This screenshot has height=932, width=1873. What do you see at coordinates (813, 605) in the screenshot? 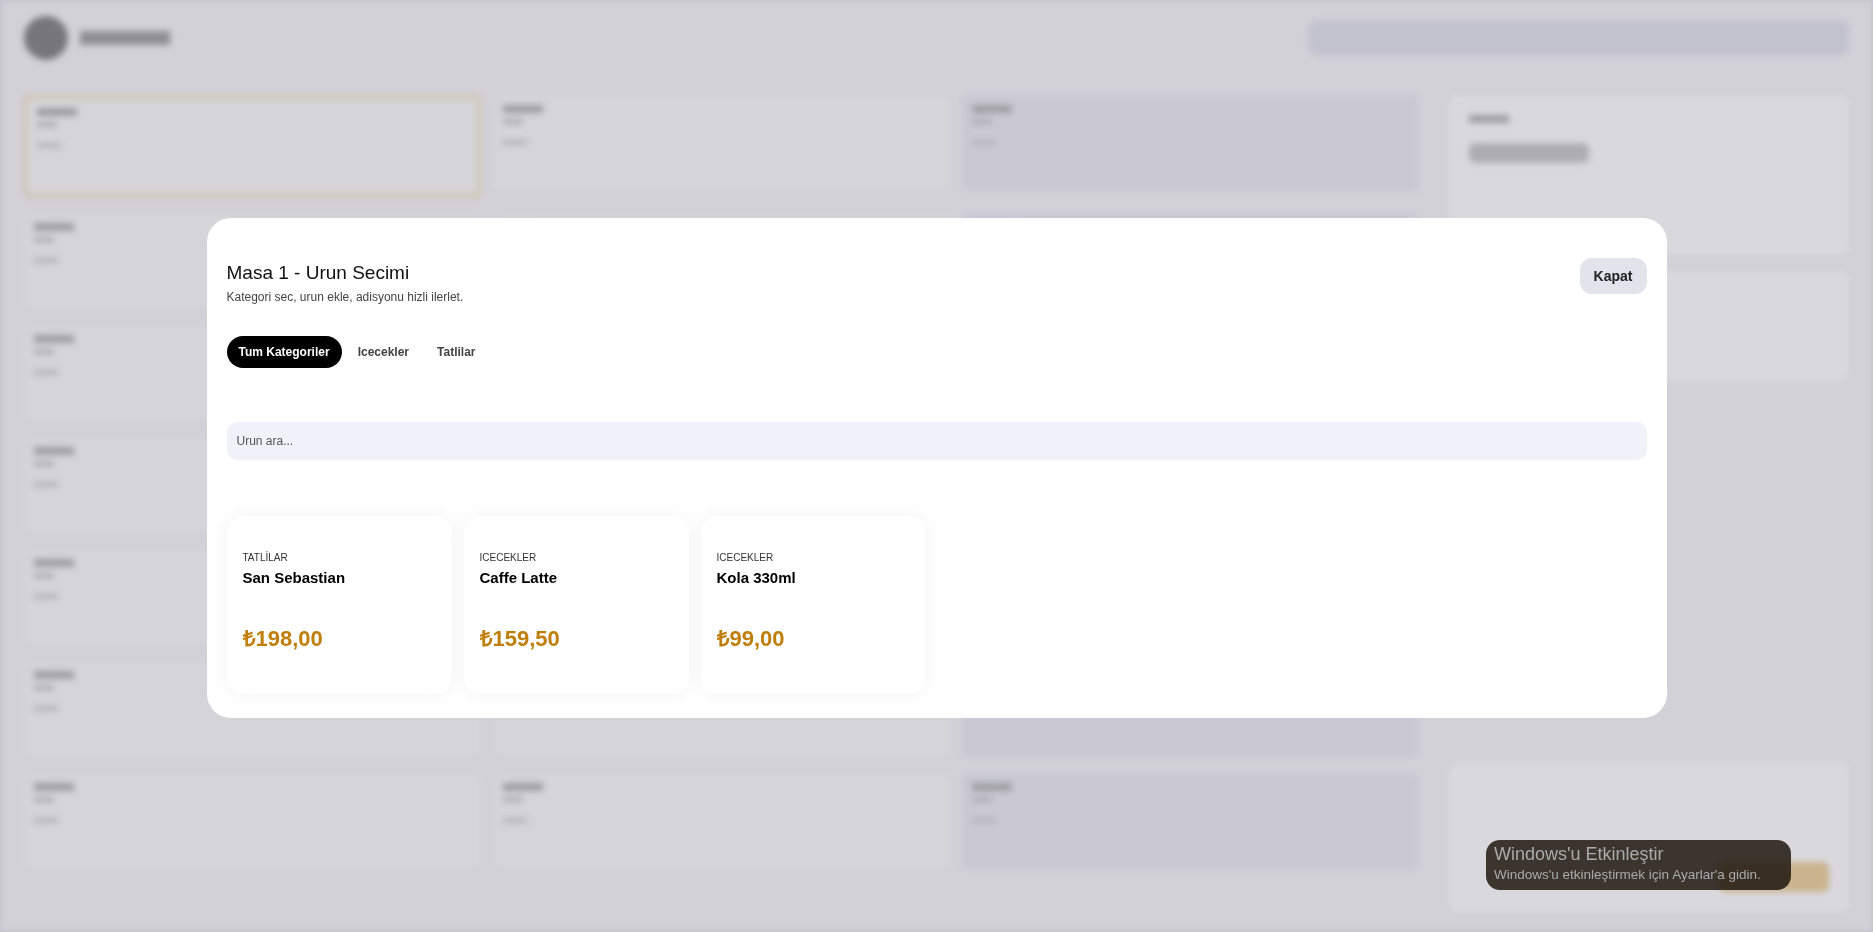
I see `product-card: ICECEKLER Kola 330ml ₺99,00` at bounding box center [813, 605].